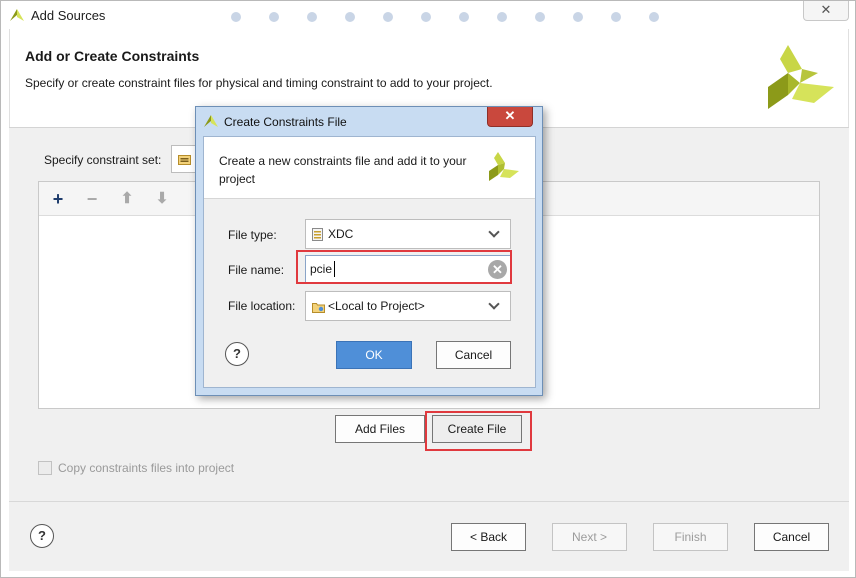  Describe the element at coordinates (162, 199) in the screenshot. I see `move-down-icon-button: ⬇` at that location.